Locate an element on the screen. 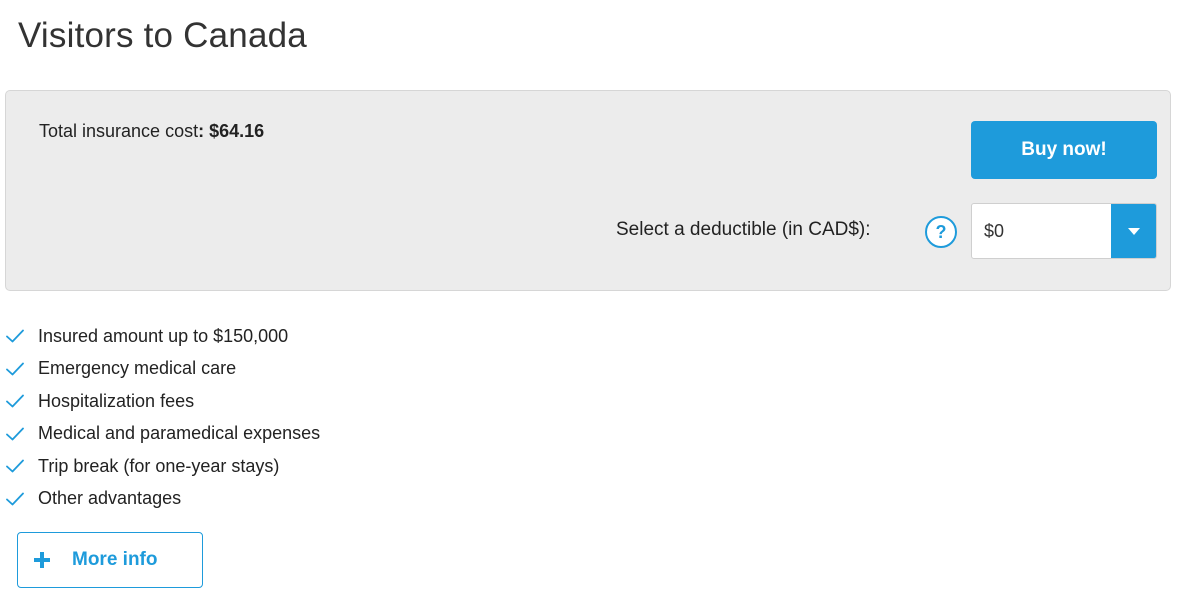 The image size is (1179, 611). question-circle-icon: ? is located at coordinates (941, 232).